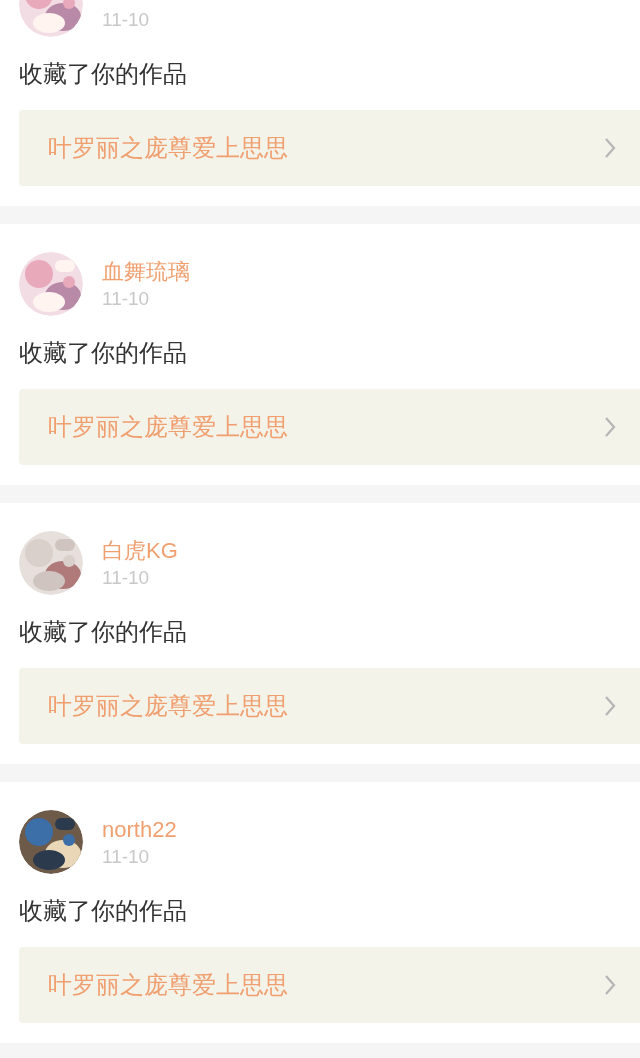 The width and height of the screenshot is (640, 1058). Describe the element at coordinates (146, 272) in the screenshot. I see `user-name: 血舞琉璃` at that location.